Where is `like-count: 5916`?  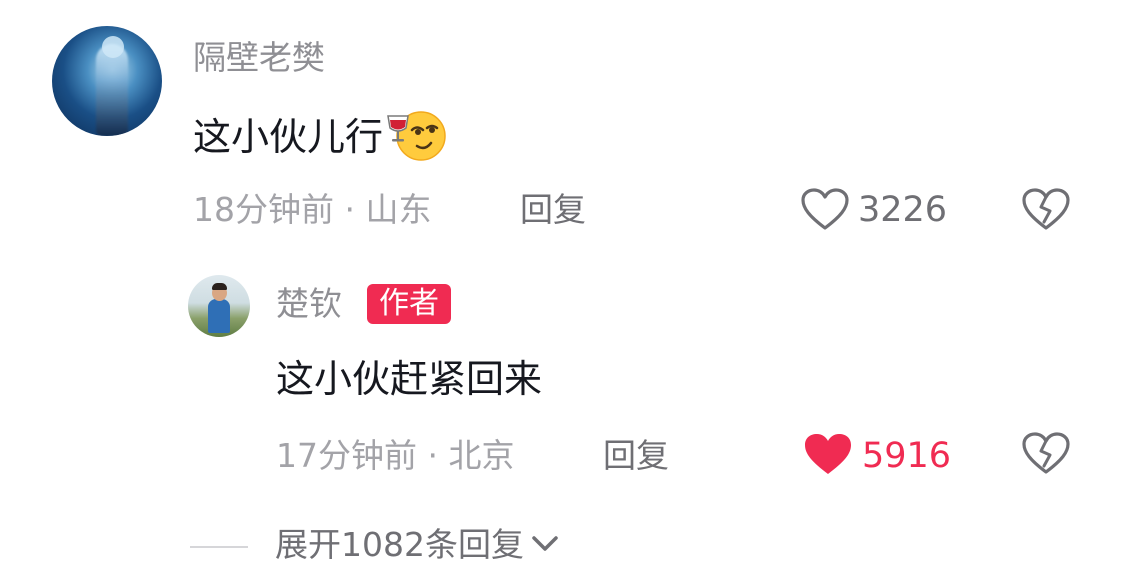
like-count: 5916 is located at coordinates (907, 456).